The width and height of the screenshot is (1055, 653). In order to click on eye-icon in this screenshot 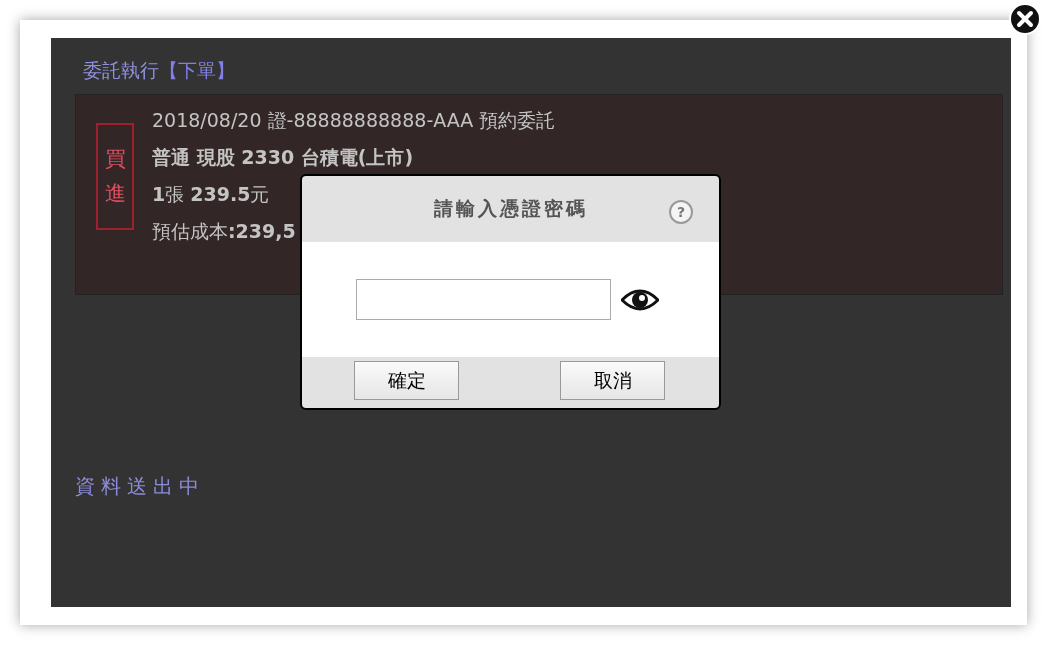, I will do `click(640, 299)`.